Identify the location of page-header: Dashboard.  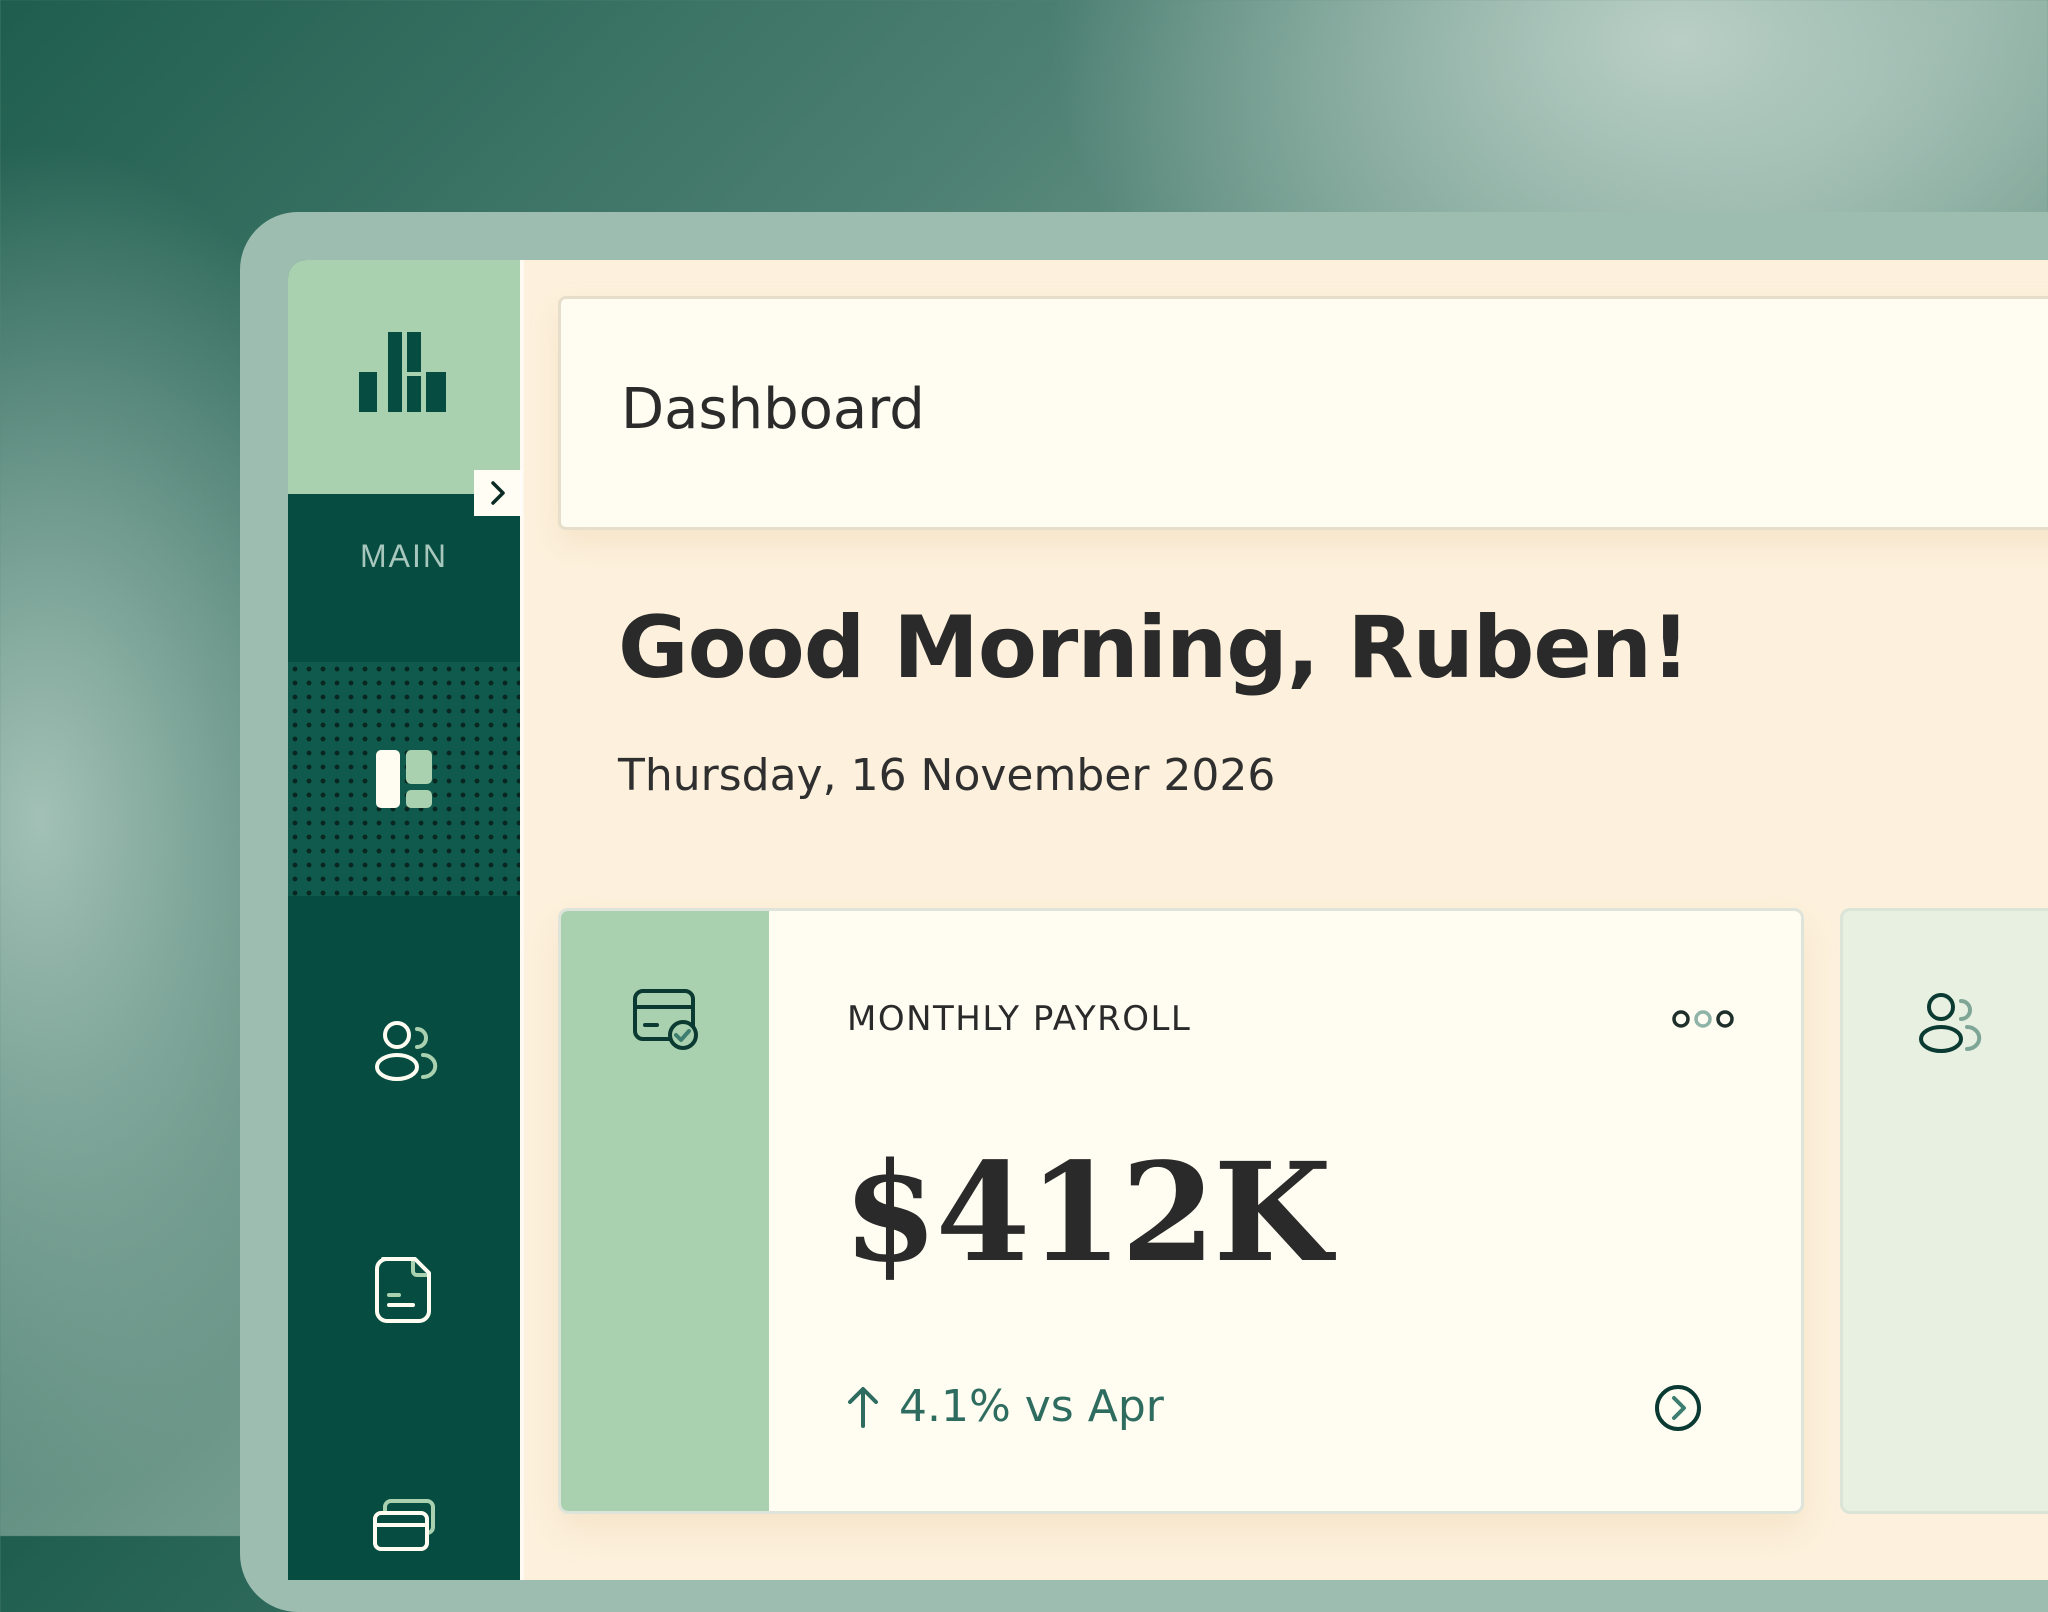
(1303, 413).